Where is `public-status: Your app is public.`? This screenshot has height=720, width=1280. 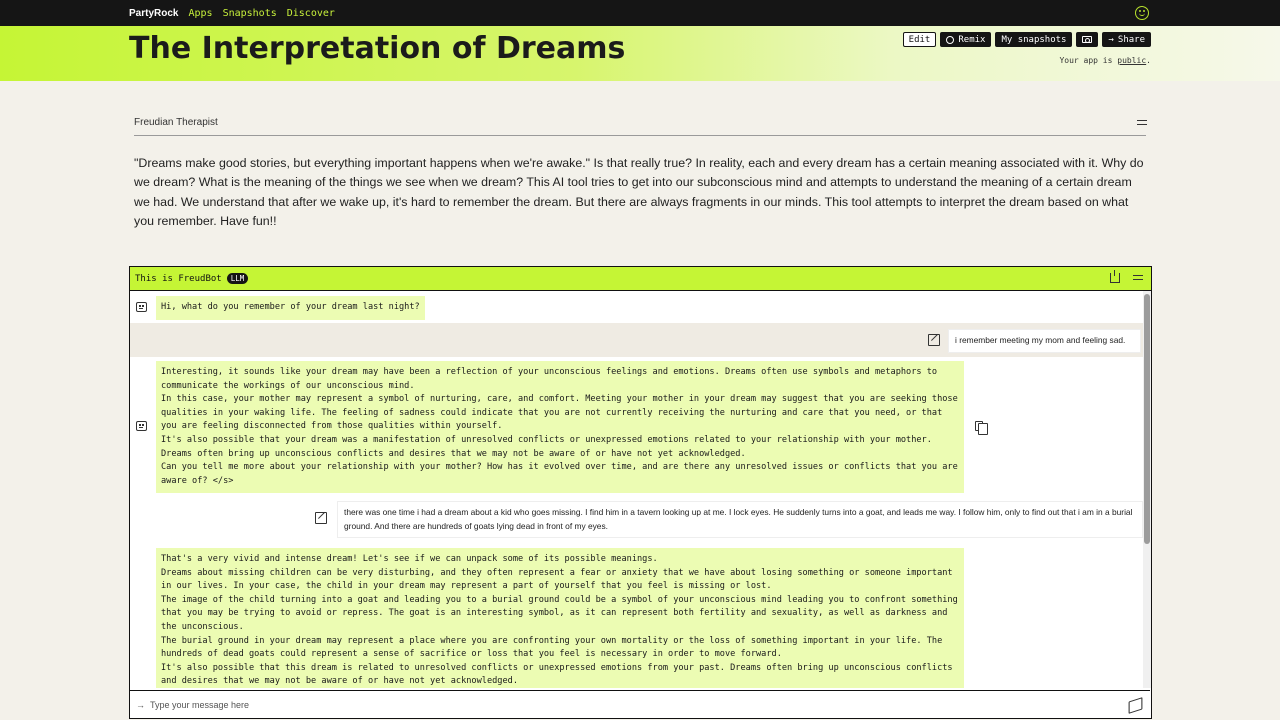 public-status: Your app is public. is located at coordinates (1105, 60).